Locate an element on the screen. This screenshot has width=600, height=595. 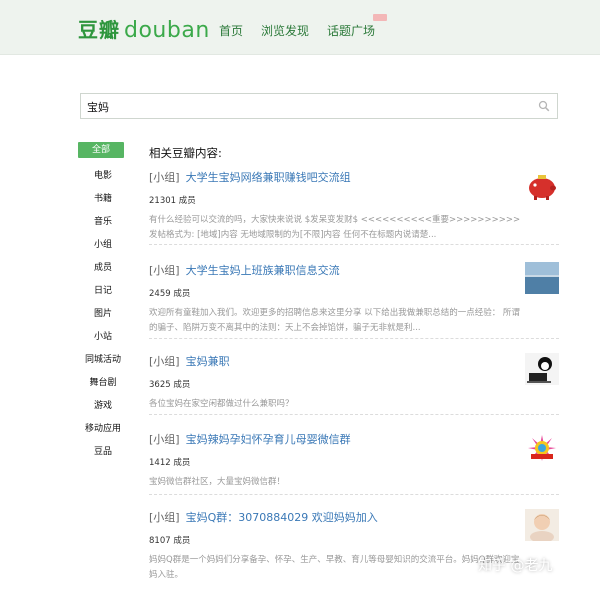
search-box: 宝妈 is located at coordinates (319, 106).